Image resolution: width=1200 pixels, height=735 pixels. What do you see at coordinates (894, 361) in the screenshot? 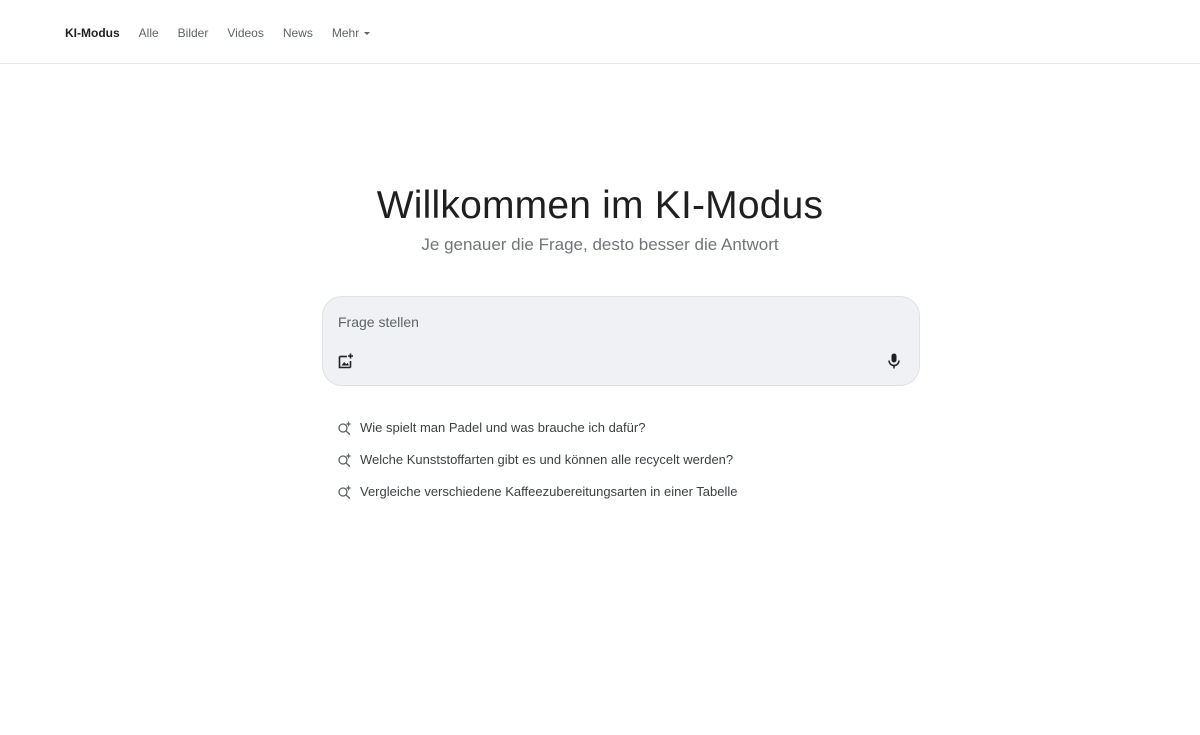
I see `microphone-icon` at bounding box center [894, 361].